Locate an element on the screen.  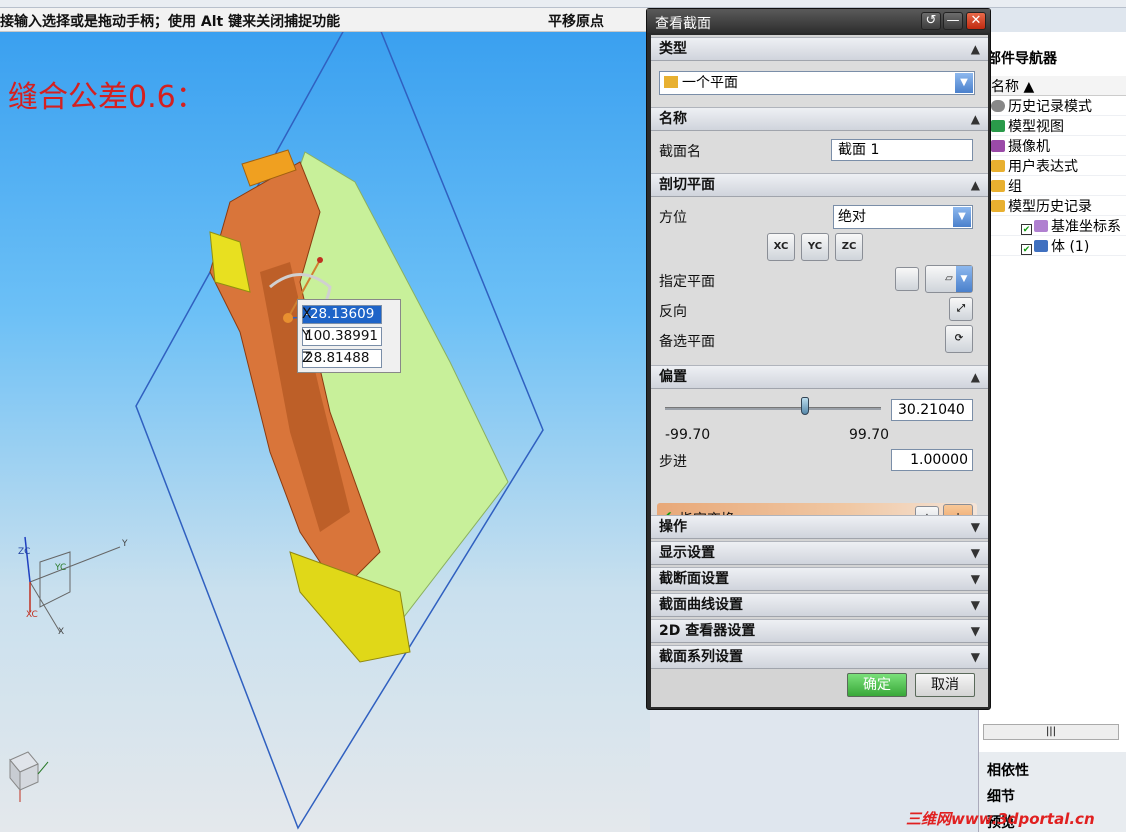
yc-plane-button: YC is located at coordinates (815, 247).